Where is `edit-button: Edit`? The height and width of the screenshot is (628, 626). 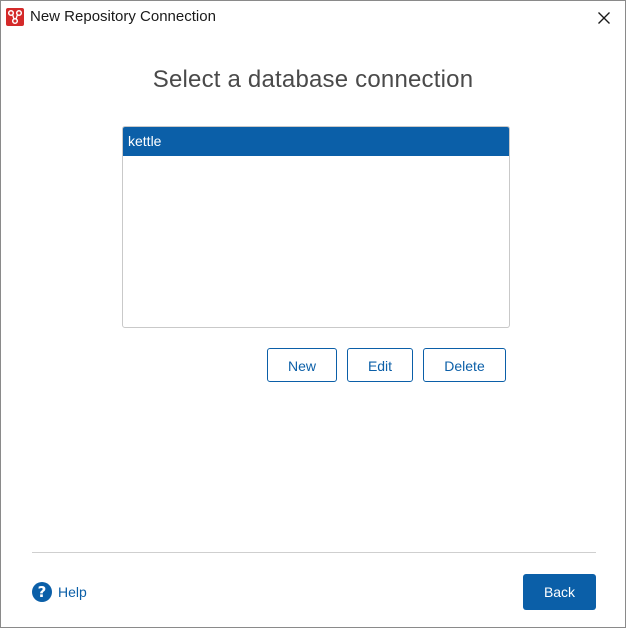 edit-button: Edit is located at coordinates (380, 365).